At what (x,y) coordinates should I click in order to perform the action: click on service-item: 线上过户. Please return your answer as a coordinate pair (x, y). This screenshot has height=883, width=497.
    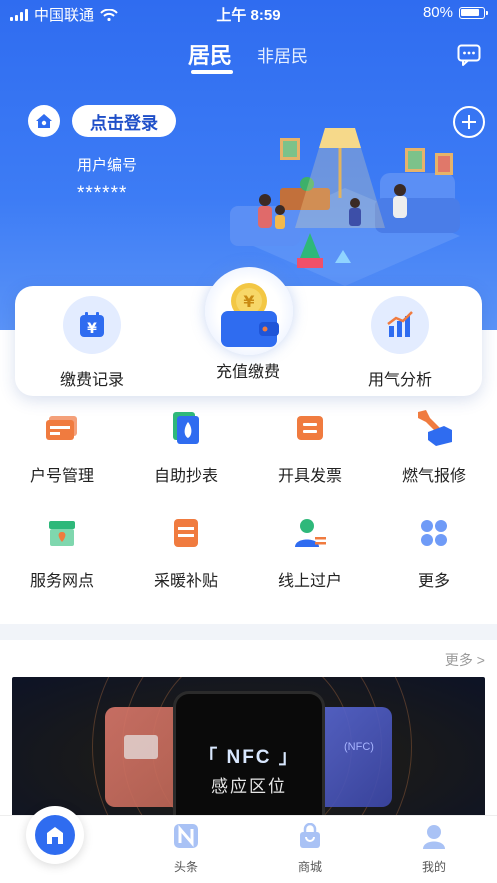
    Looking at the image, I should click on (310, 552).